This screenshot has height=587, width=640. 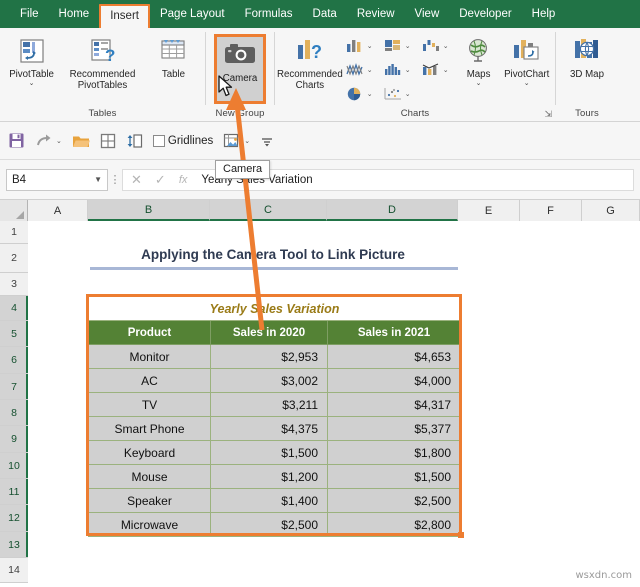 I want to click on table-row: Keyboard $1,500 $1,800, so click(x=275, y=452).